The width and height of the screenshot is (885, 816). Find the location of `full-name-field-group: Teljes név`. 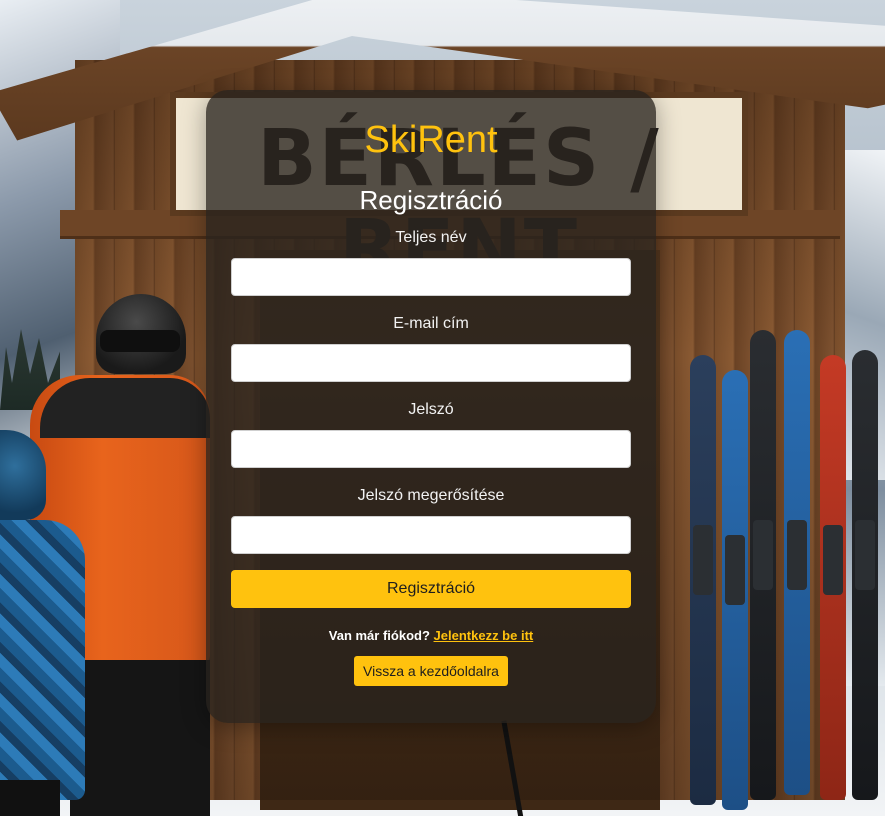

full-name-field-group: Teljes név is located at coordinates (431, 262).